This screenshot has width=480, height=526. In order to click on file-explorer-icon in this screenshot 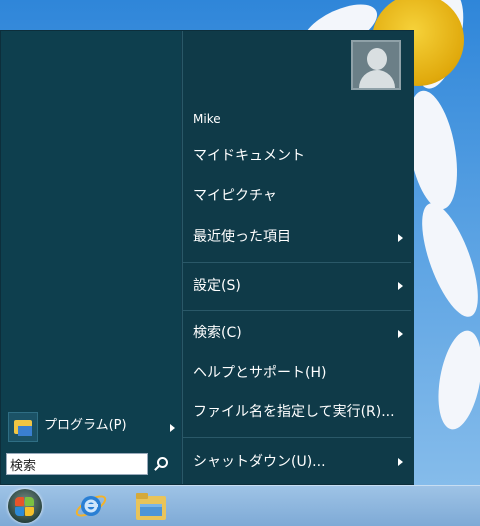, I will do `click(151, 506)`.